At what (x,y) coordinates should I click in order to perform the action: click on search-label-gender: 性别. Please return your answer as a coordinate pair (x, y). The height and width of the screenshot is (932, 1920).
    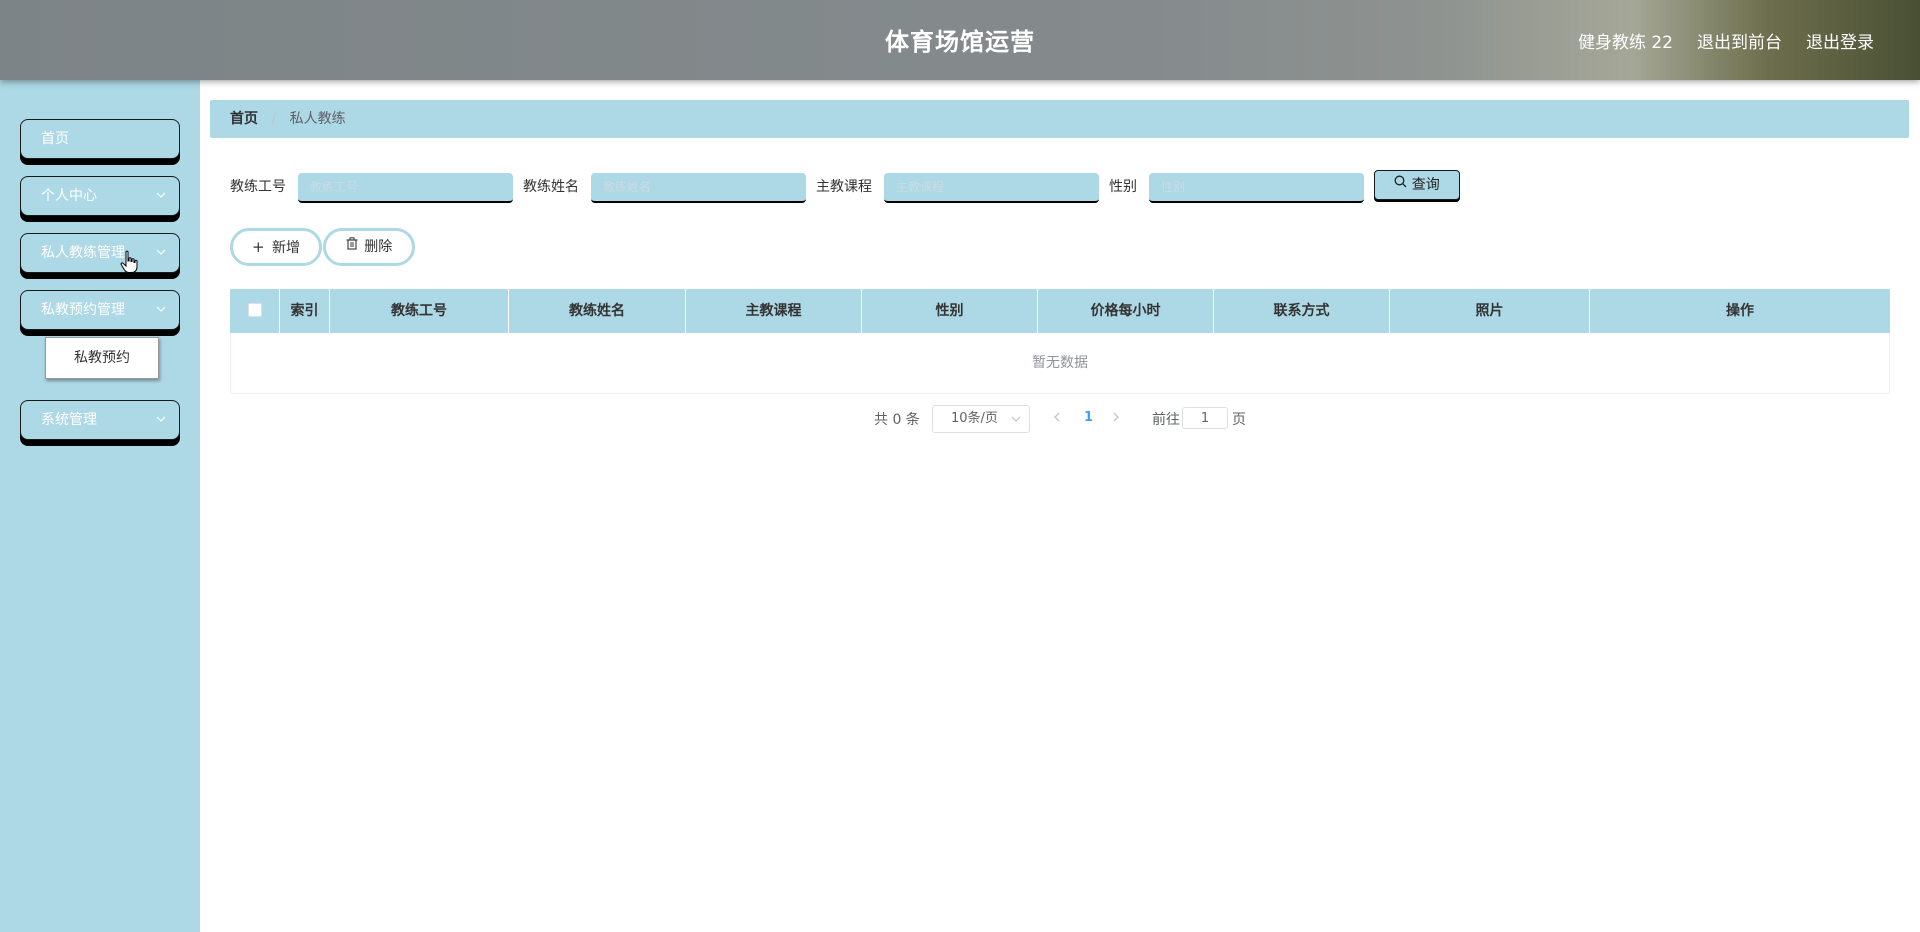
    Looking at the image, I should click on (1123, 187).